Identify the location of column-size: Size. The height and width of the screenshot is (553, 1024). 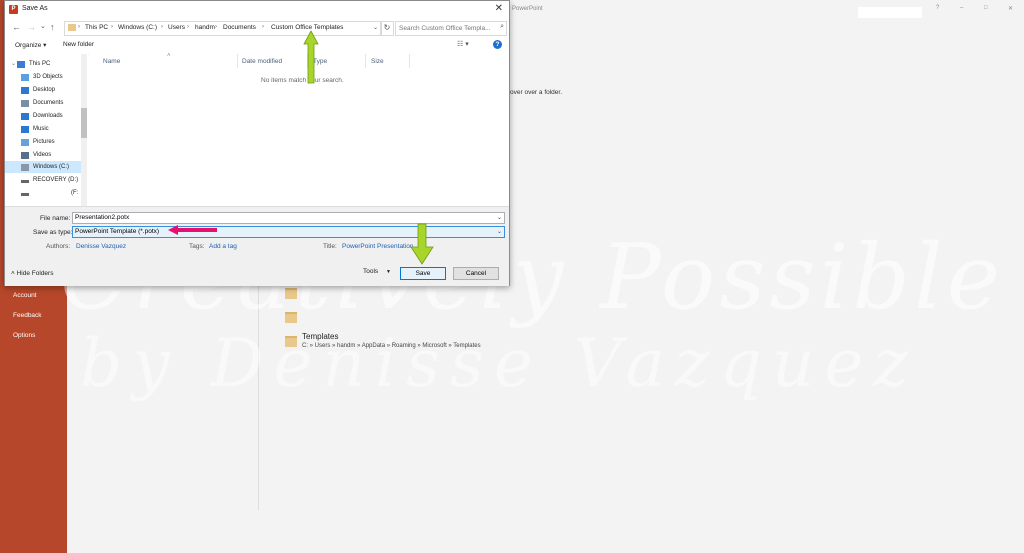
(377, 61).